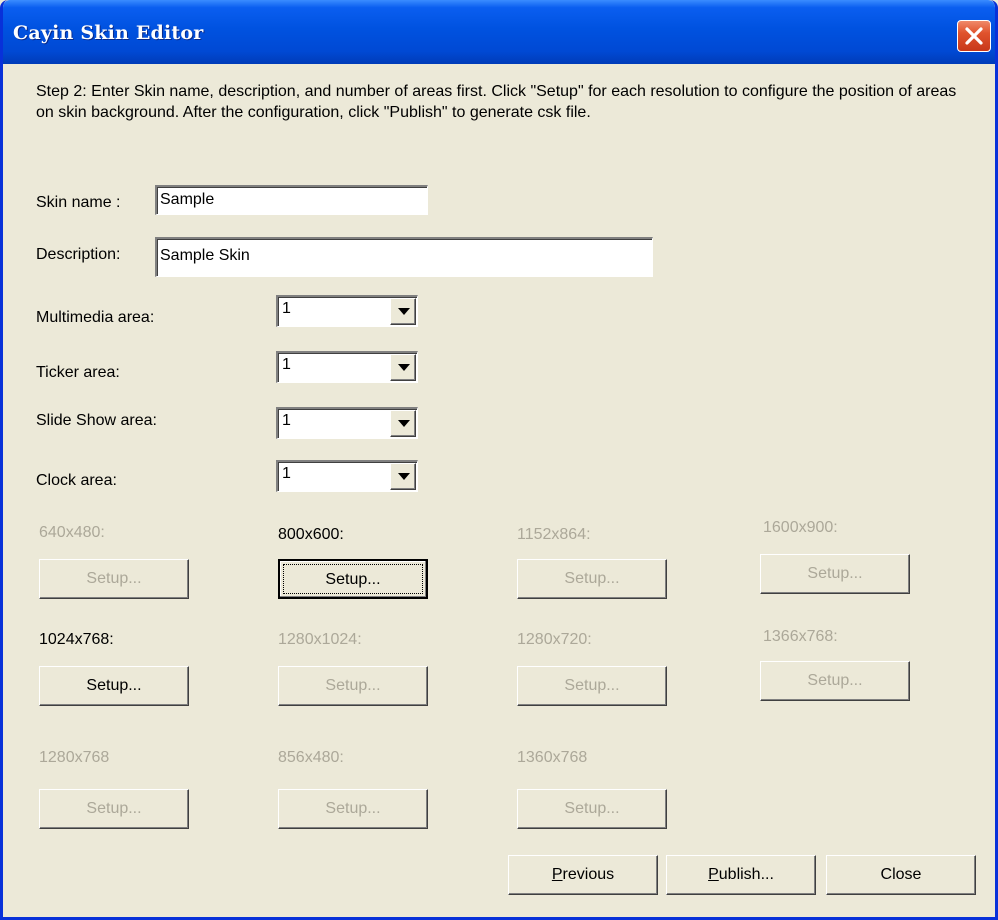 The height and width of the screenshot is (920, 998). What do you see at coordinates (76, 639) in the screenshot?
I see `res-label-1024x768: 1024x768:` at bounding box center [76, 639].